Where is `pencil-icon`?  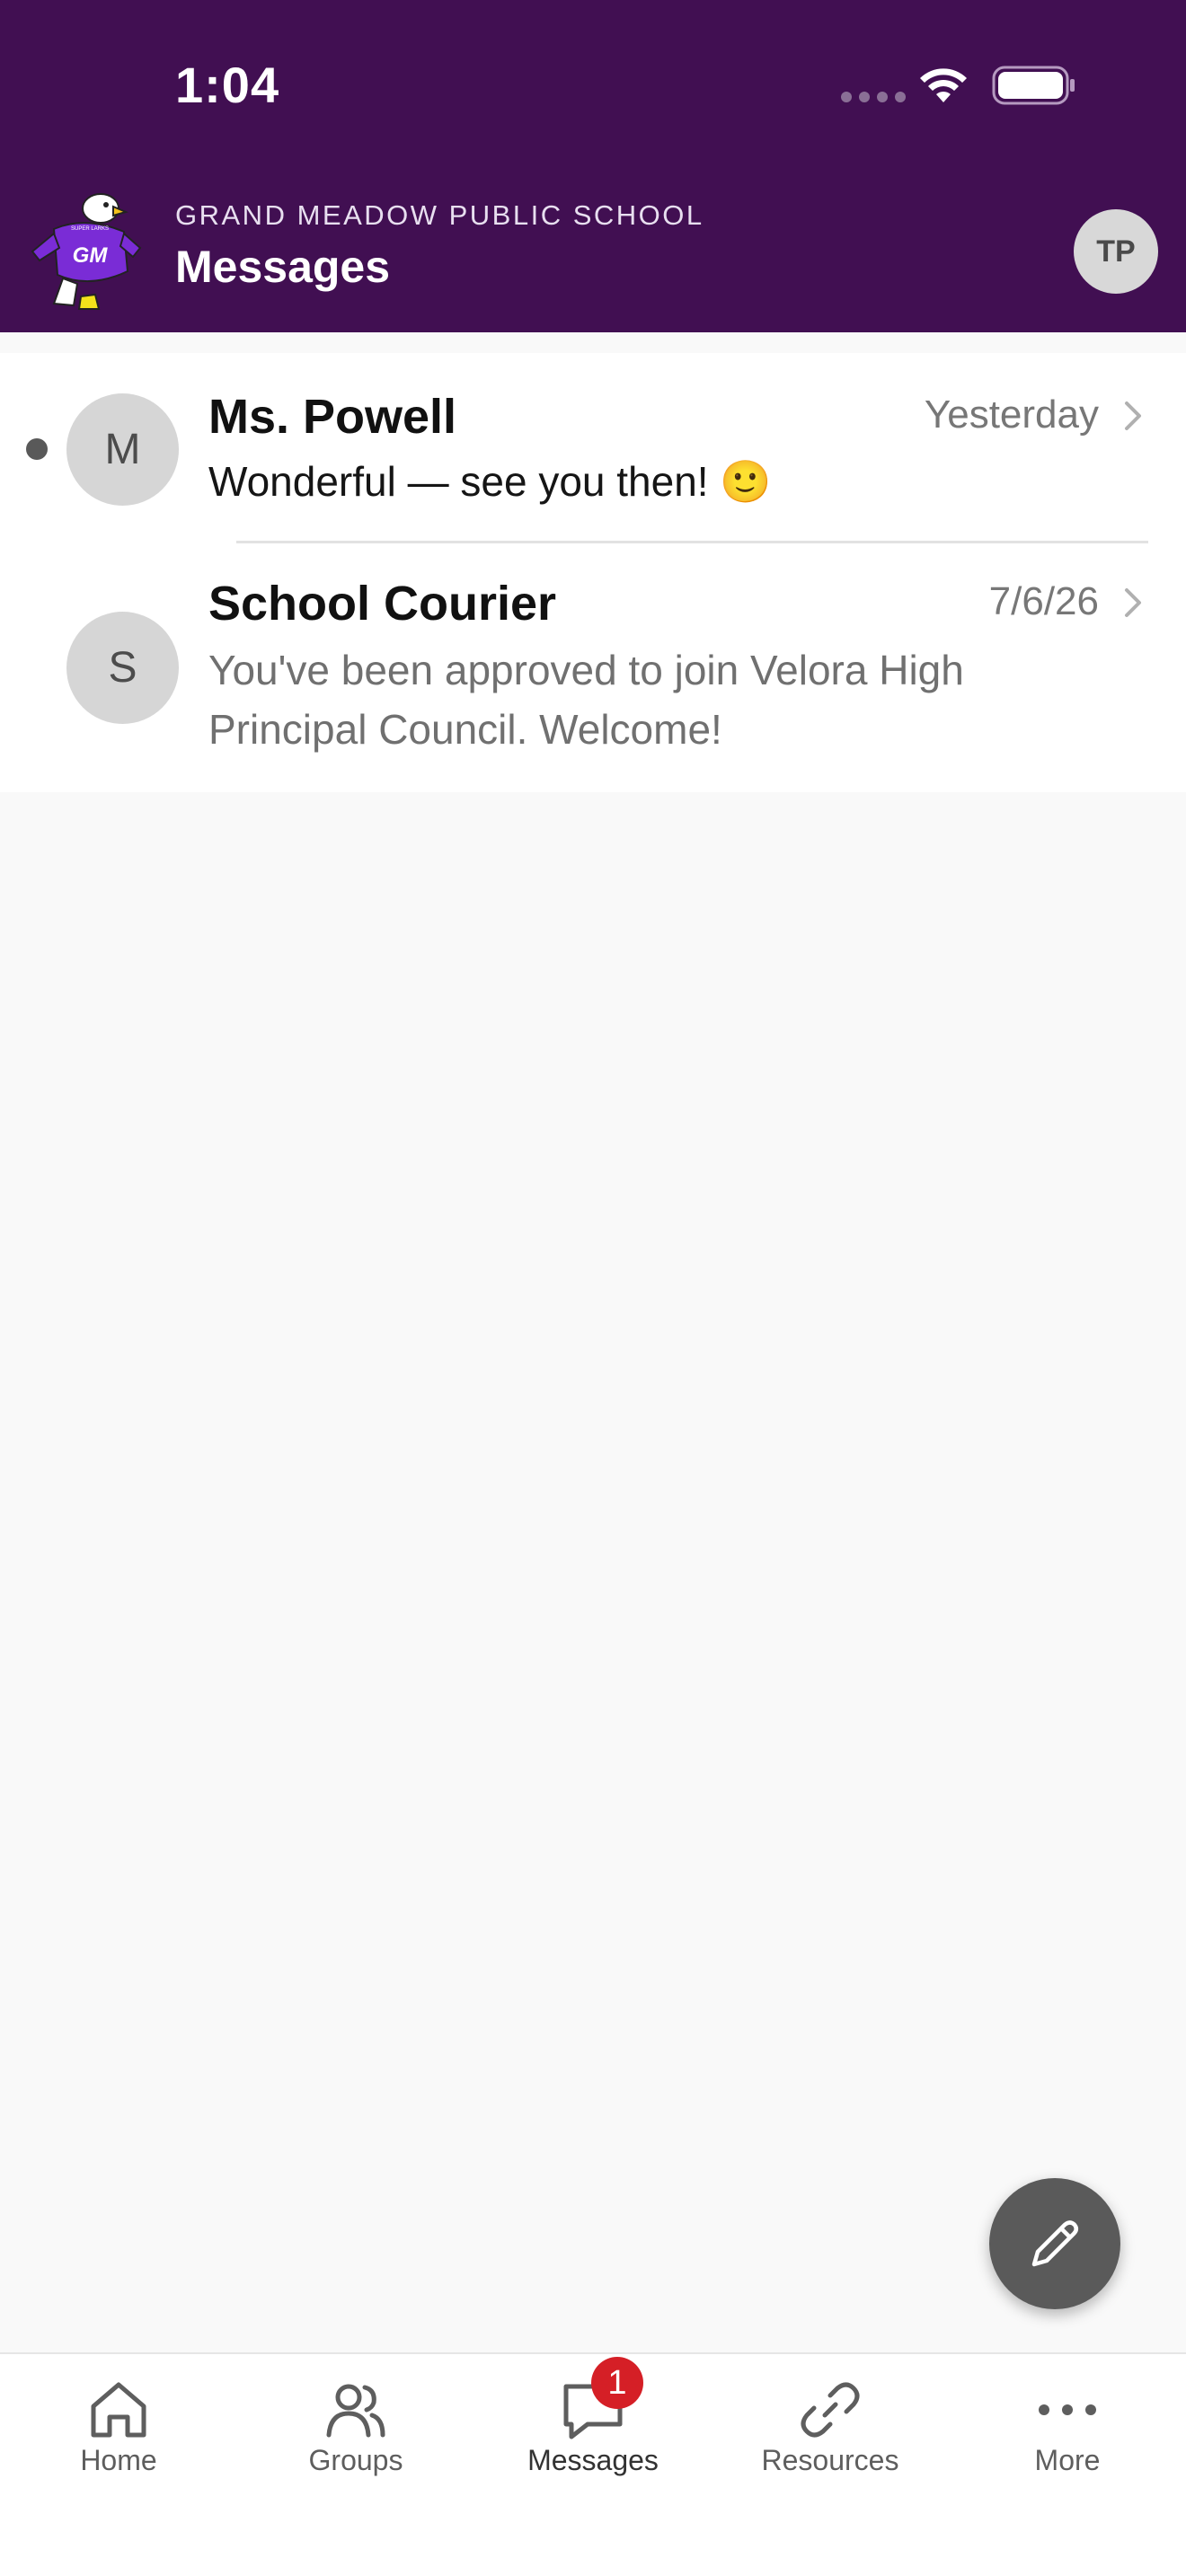
pencil-icon is located at coordinates (1054, 2243).